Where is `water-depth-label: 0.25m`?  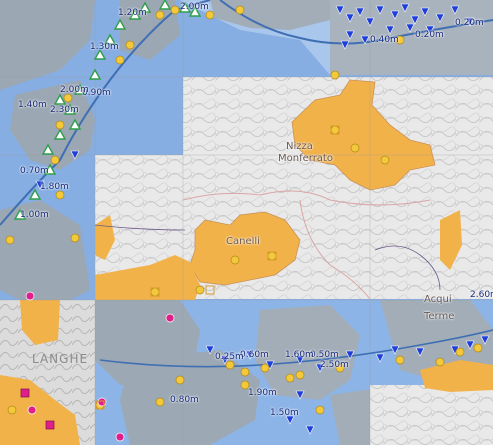
water-depth-label: 0.25m is located at coordinates (229, 357).